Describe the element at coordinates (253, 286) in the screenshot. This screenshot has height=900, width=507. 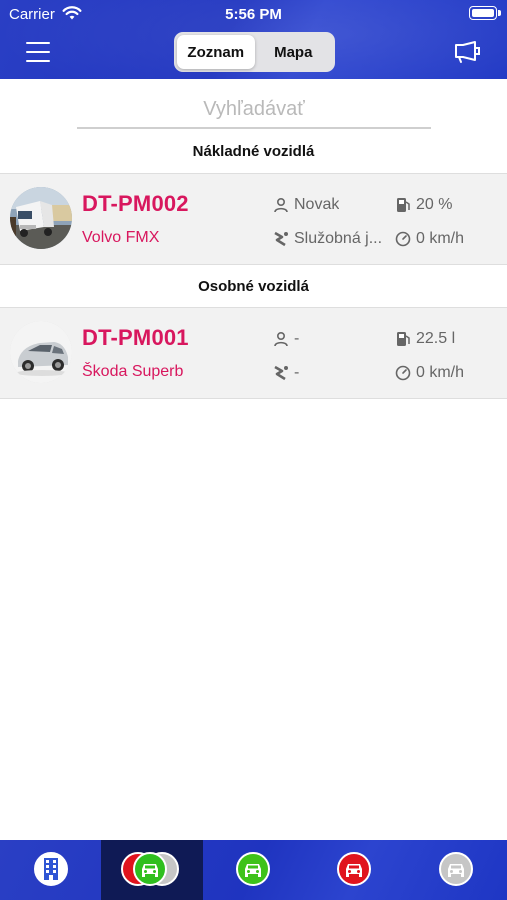
I see `section-title-cars: Osobné vozidlá` at that location.